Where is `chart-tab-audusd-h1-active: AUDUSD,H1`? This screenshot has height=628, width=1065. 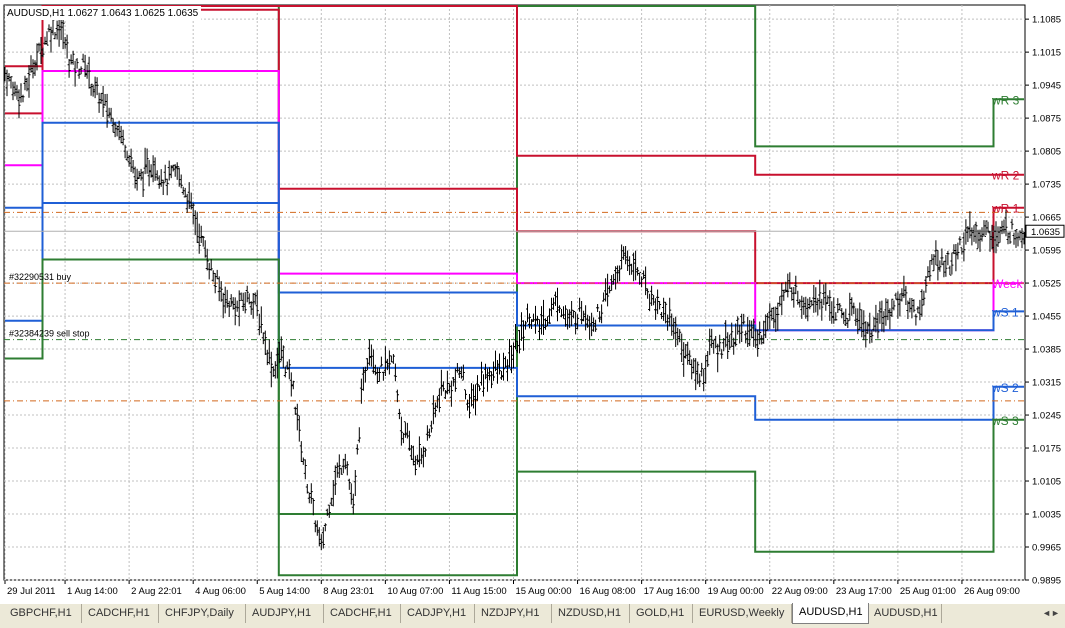 chart-tab-audusd-h1-active: AUDUSD,H1 is located at coordinates (830, 613).